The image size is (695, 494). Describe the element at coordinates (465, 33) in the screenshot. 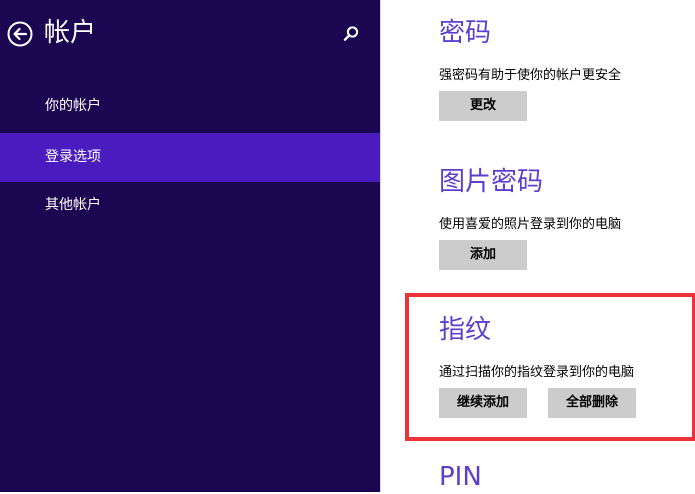

I see `password-title: 密码` at that location.